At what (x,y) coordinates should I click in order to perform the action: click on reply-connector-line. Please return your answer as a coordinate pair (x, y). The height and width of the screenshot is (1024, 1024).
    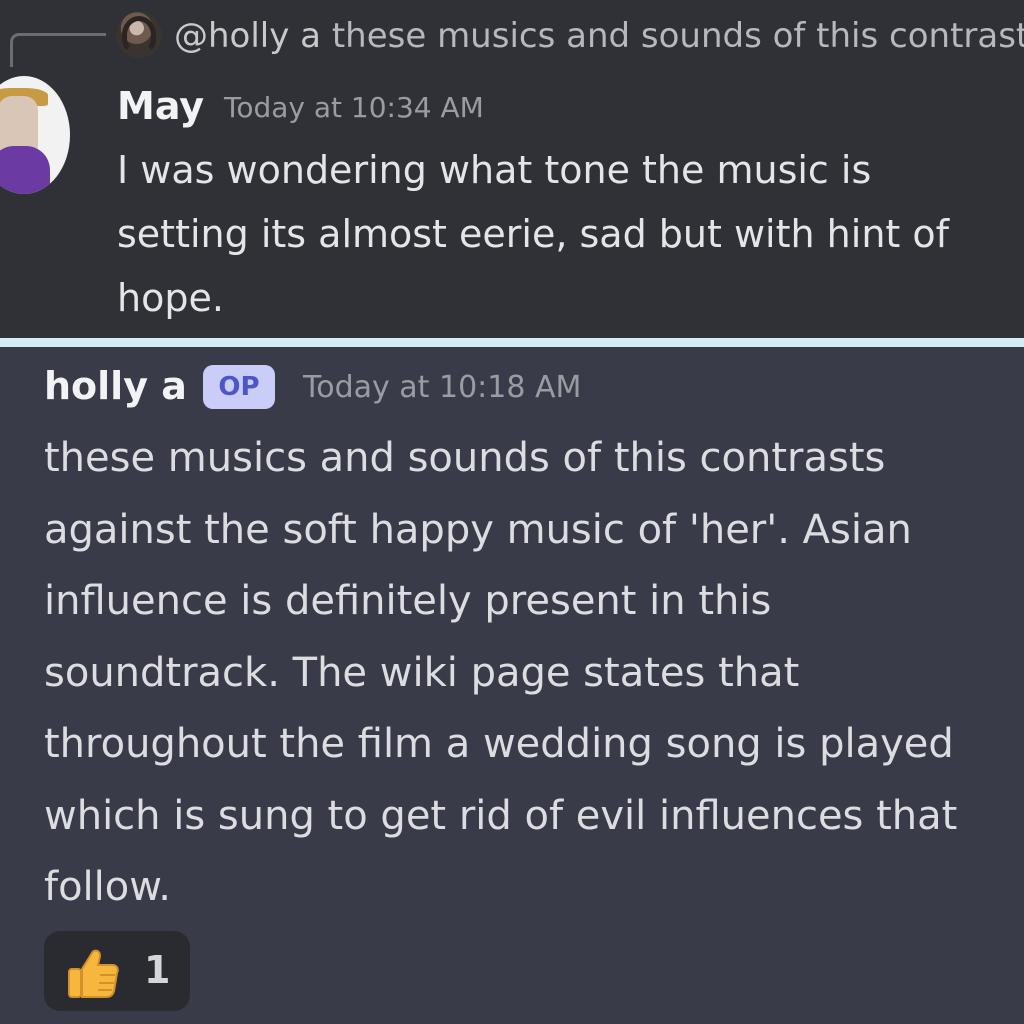
    Looking at the image, I should click on (58, 50).